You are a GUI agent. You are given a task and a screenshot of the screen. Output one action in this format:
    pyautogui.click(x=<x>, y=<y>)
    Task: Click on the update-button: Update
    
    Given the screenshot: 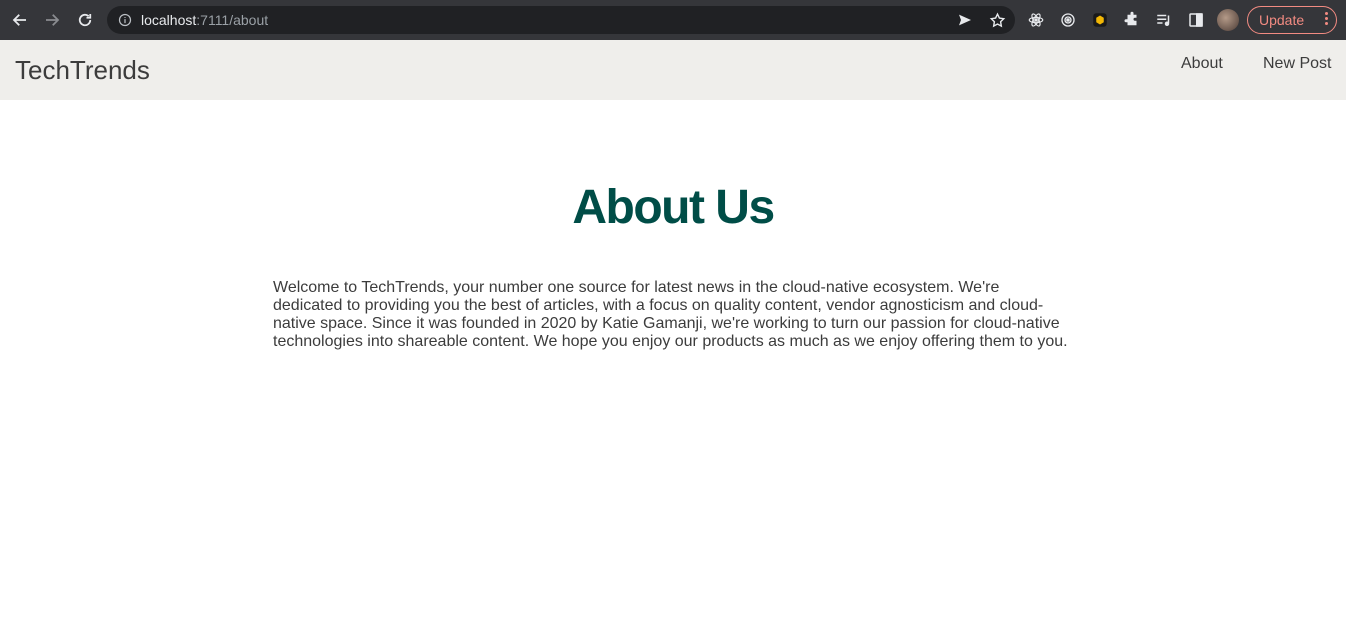 What is the action you would take?
    pyautogui.click(x=1292, y=20)
    